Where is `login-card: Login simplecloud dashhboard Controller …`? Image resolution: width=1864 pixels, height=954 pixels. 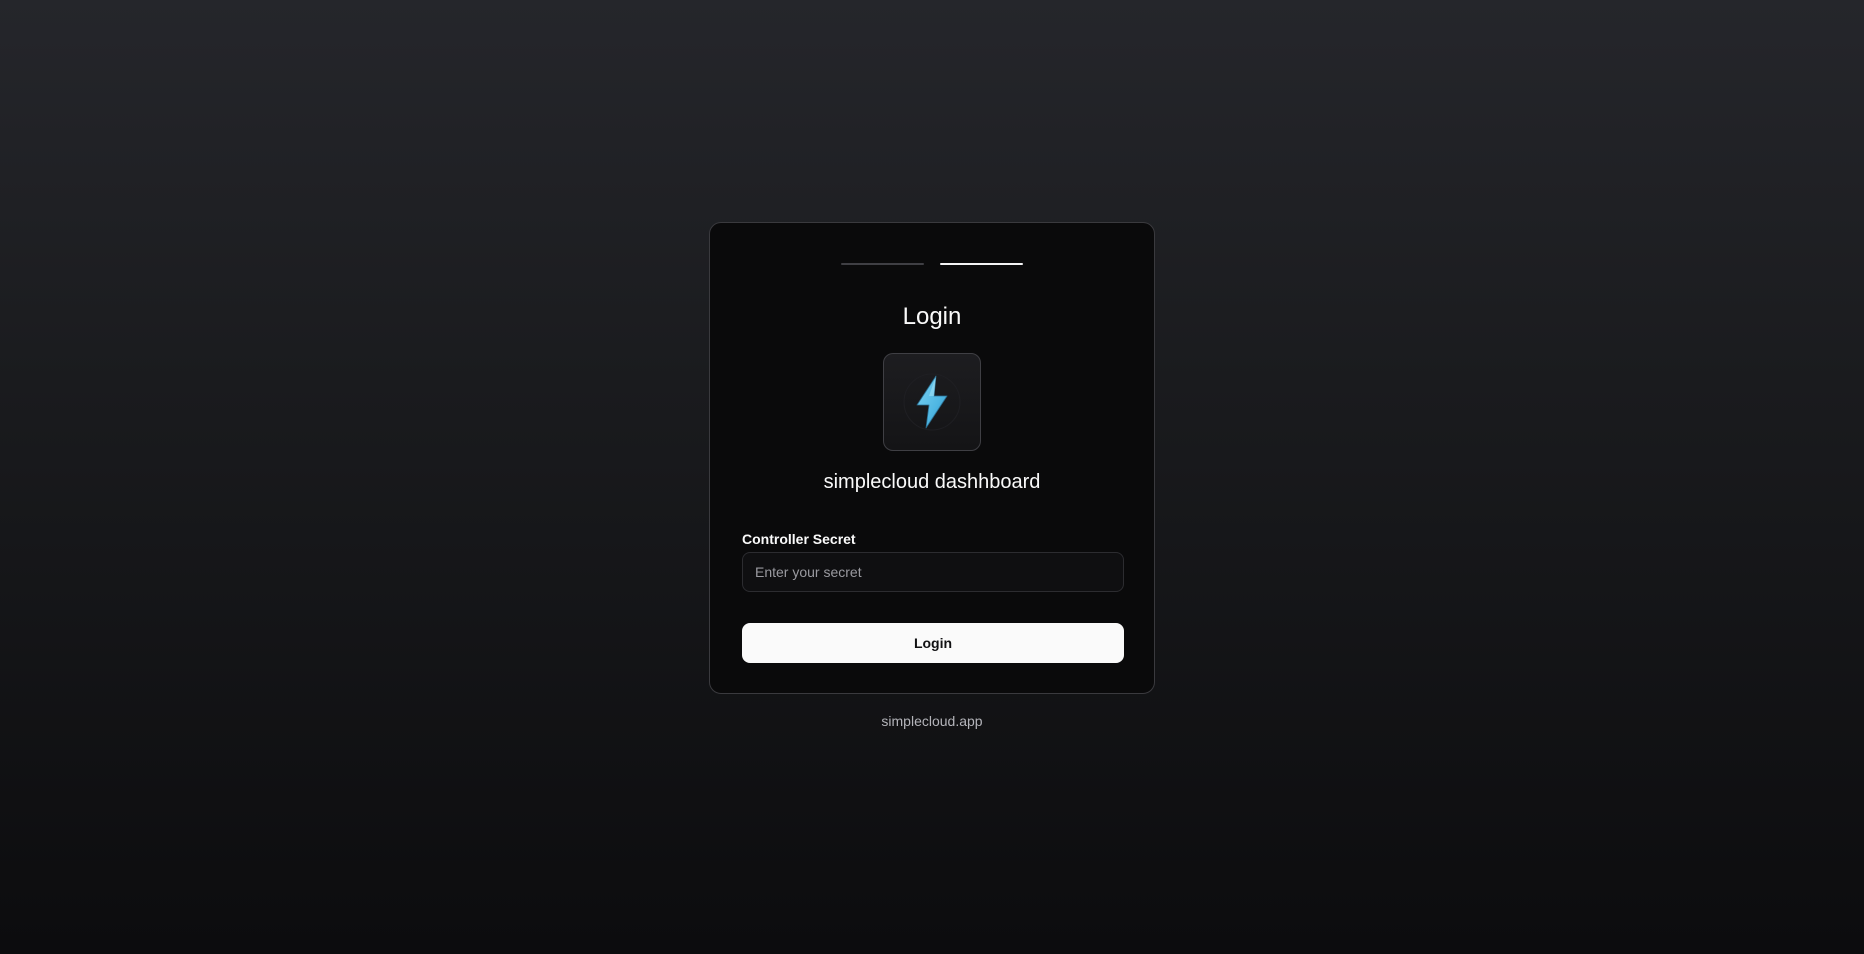
login-card: Login simplecloud dashhboard Controller … is located at coordinates (932, 458).